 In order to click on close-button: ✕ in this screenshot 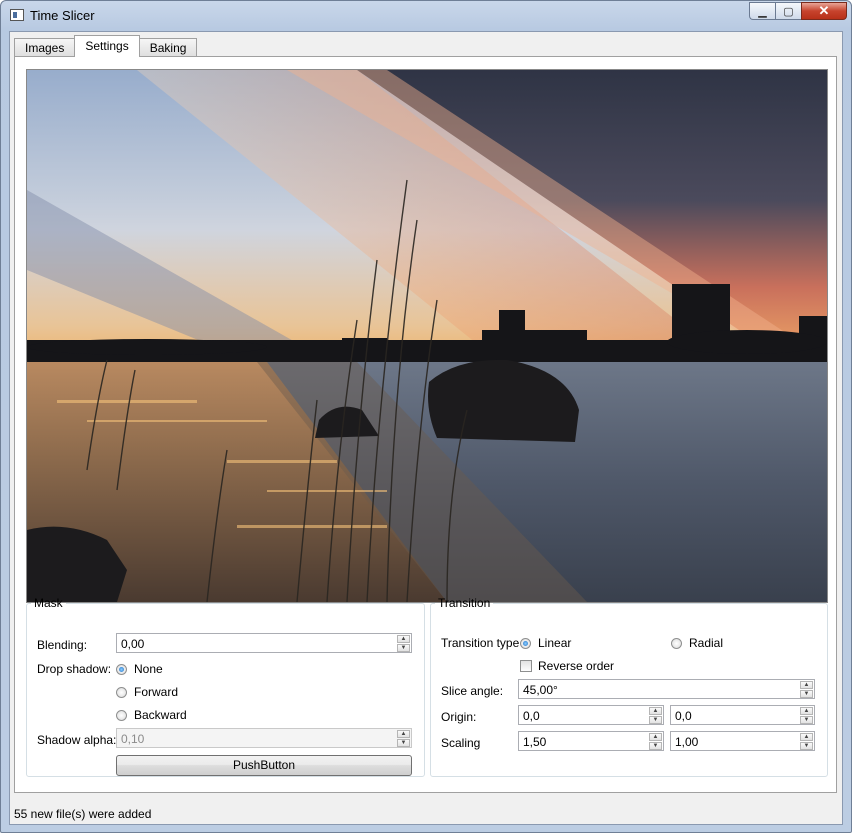, I will do `click(824, 11)`.